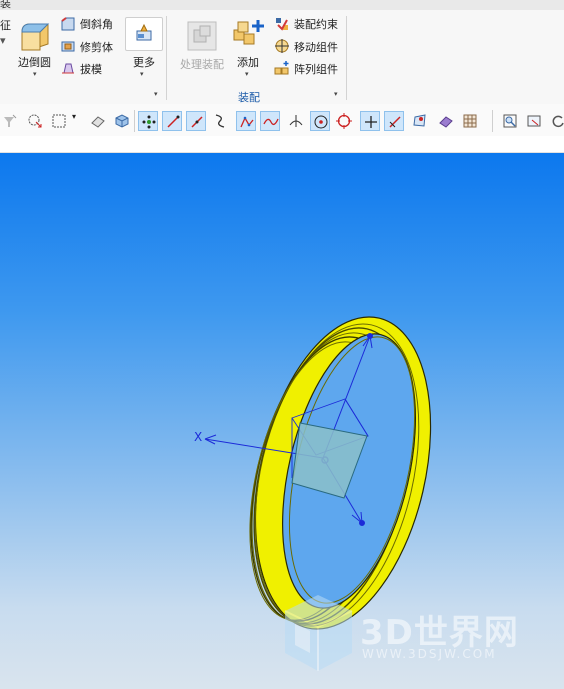  Describe the element at coordinates (270, 121) in the screenshot. I see `snap-wave-icon` at that location.